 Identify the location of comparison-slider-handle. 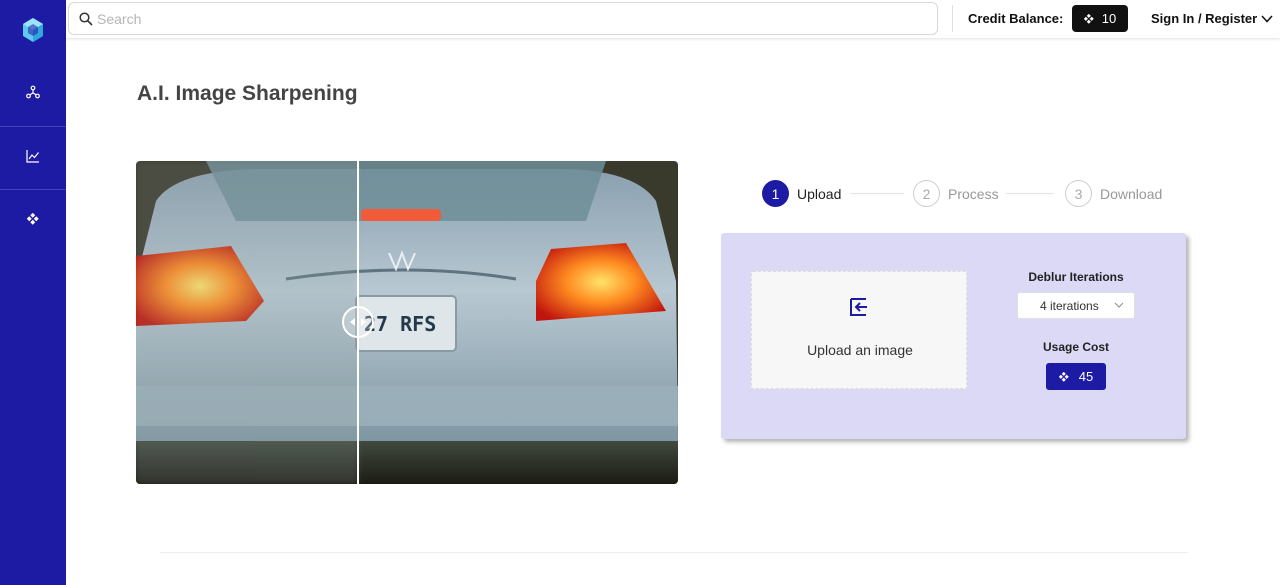
(358, 322).